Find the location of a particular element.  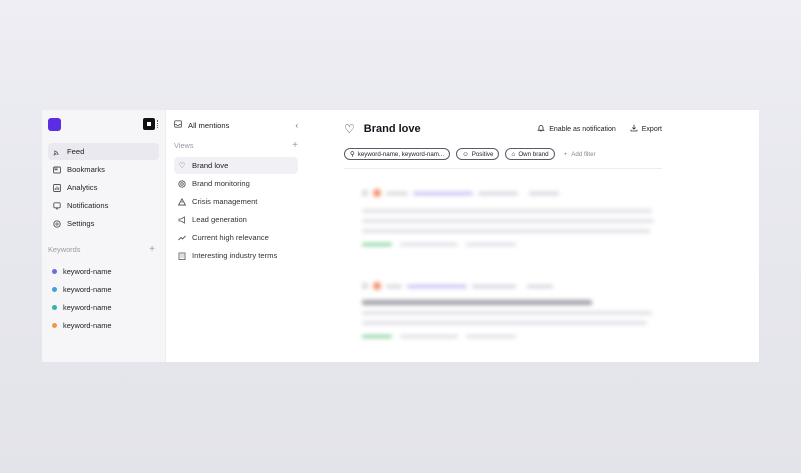

sidebar-item-label: Analytics is located at coordinates (82, 187).